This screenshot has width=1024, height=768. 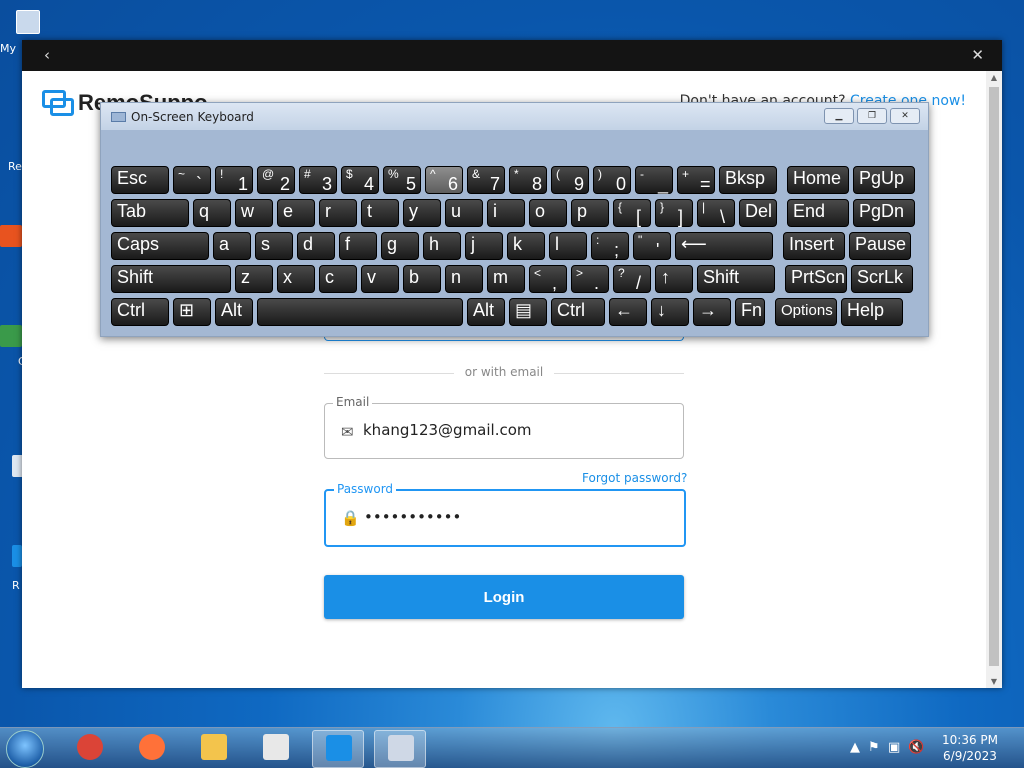 I want to click on key-del: Del, so click(x=758, y=213).